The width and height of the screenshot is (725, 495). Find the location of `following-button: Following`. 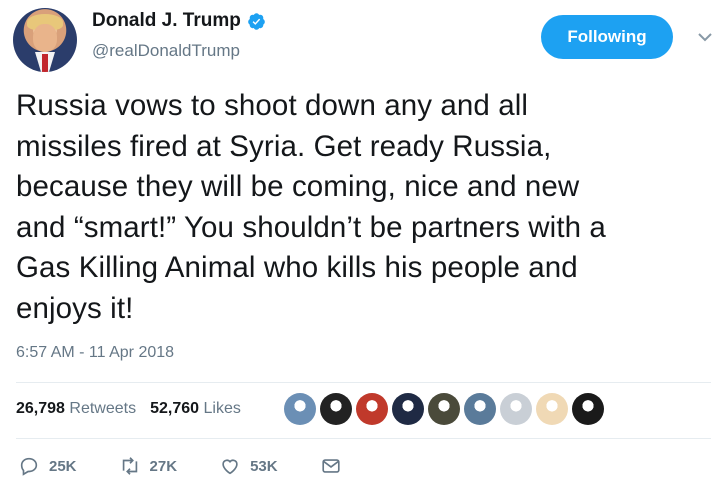

following-button: Following is located at coordinates (607, 37).